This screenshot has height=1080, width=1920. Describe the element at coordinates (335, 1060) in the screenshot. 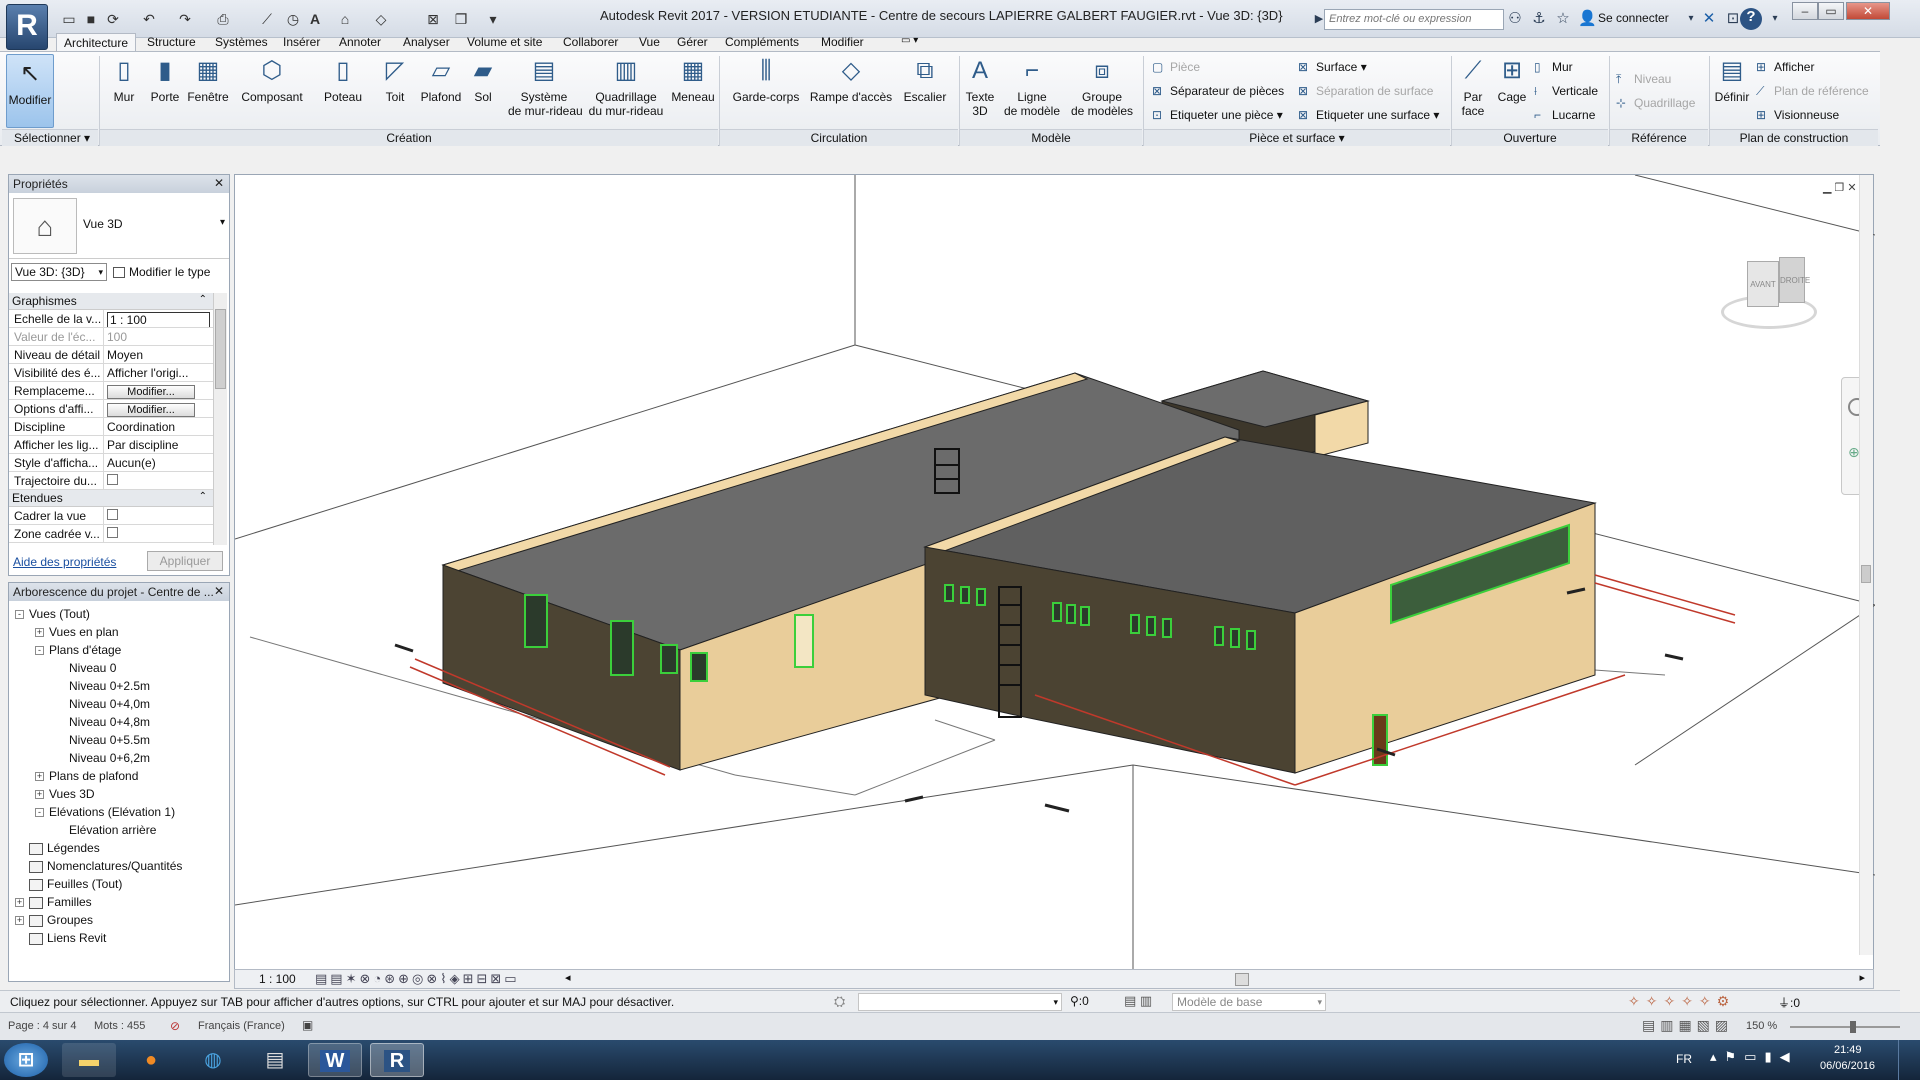

I see `word-taskbar-icon: W` at that location.